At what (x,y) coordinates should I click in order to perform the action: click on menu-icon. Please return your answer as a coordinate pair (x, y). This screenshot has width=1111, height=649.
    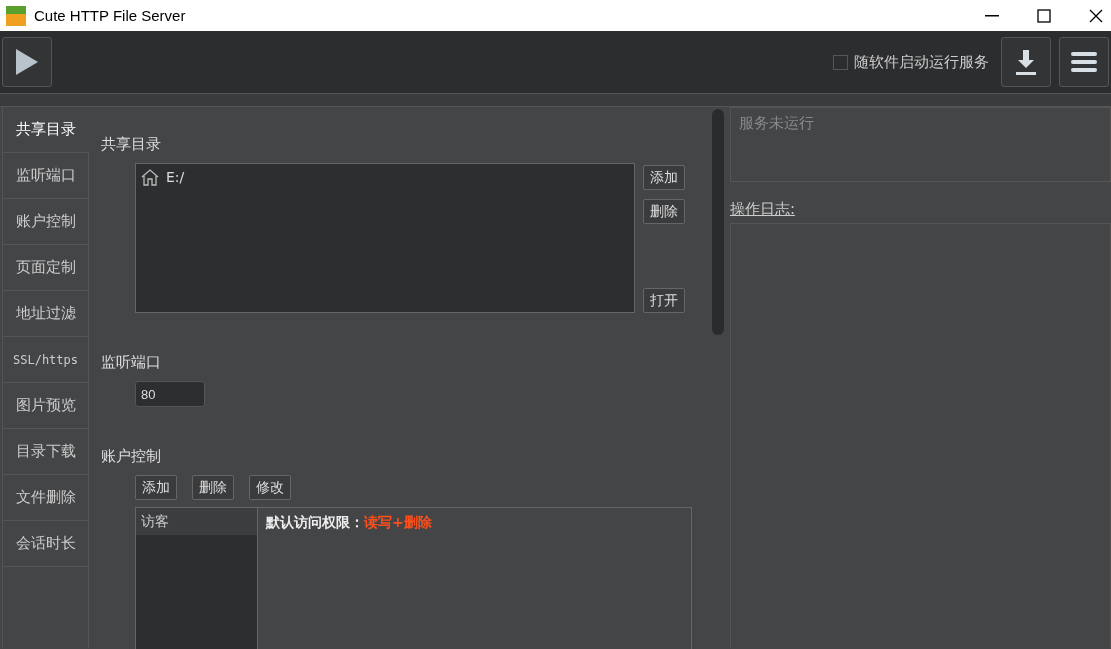
    Looking at the image, I should click on (1084, 62).